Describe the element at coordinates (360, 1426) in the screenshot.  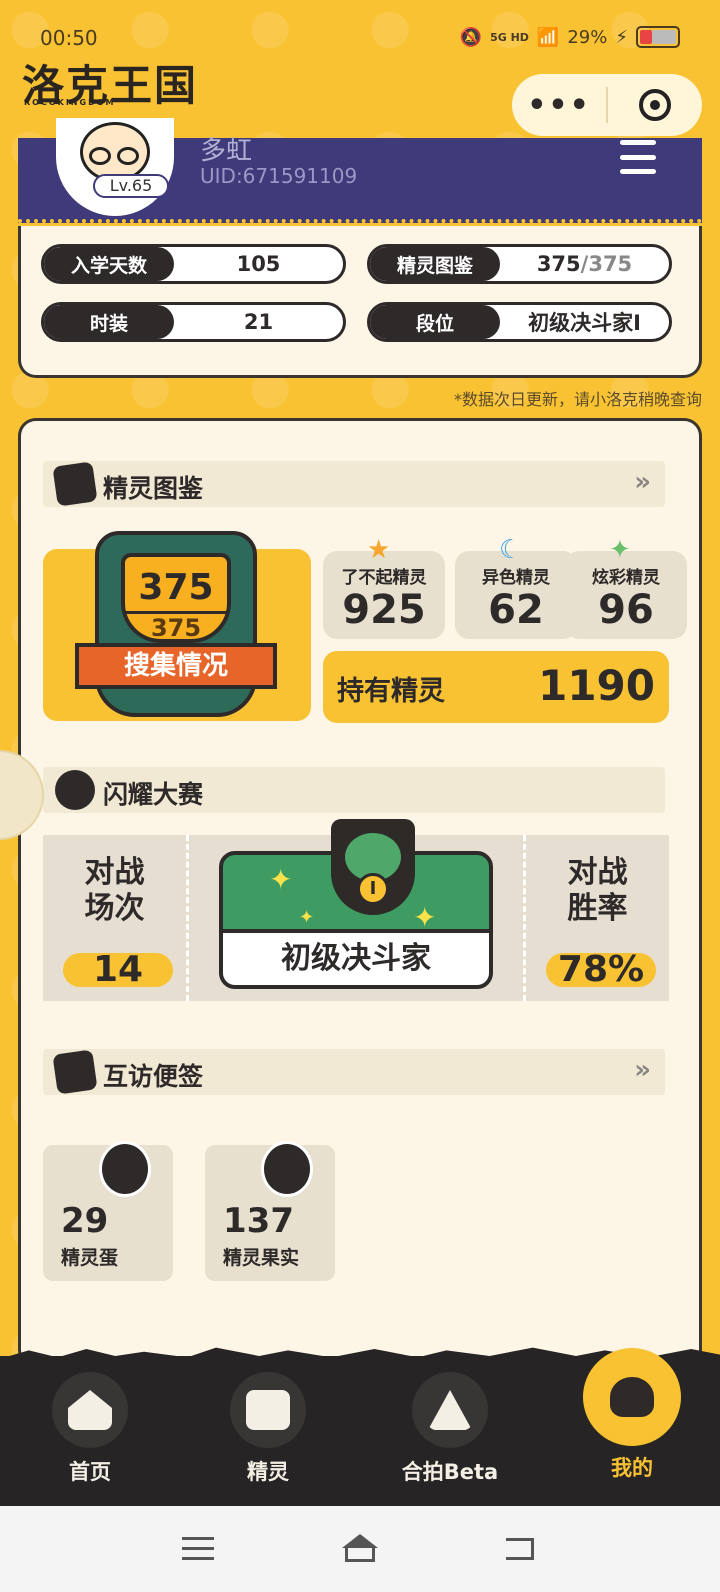
I see `bottom-nav: 首页 精灵 合拍Beta 我的` at that location.